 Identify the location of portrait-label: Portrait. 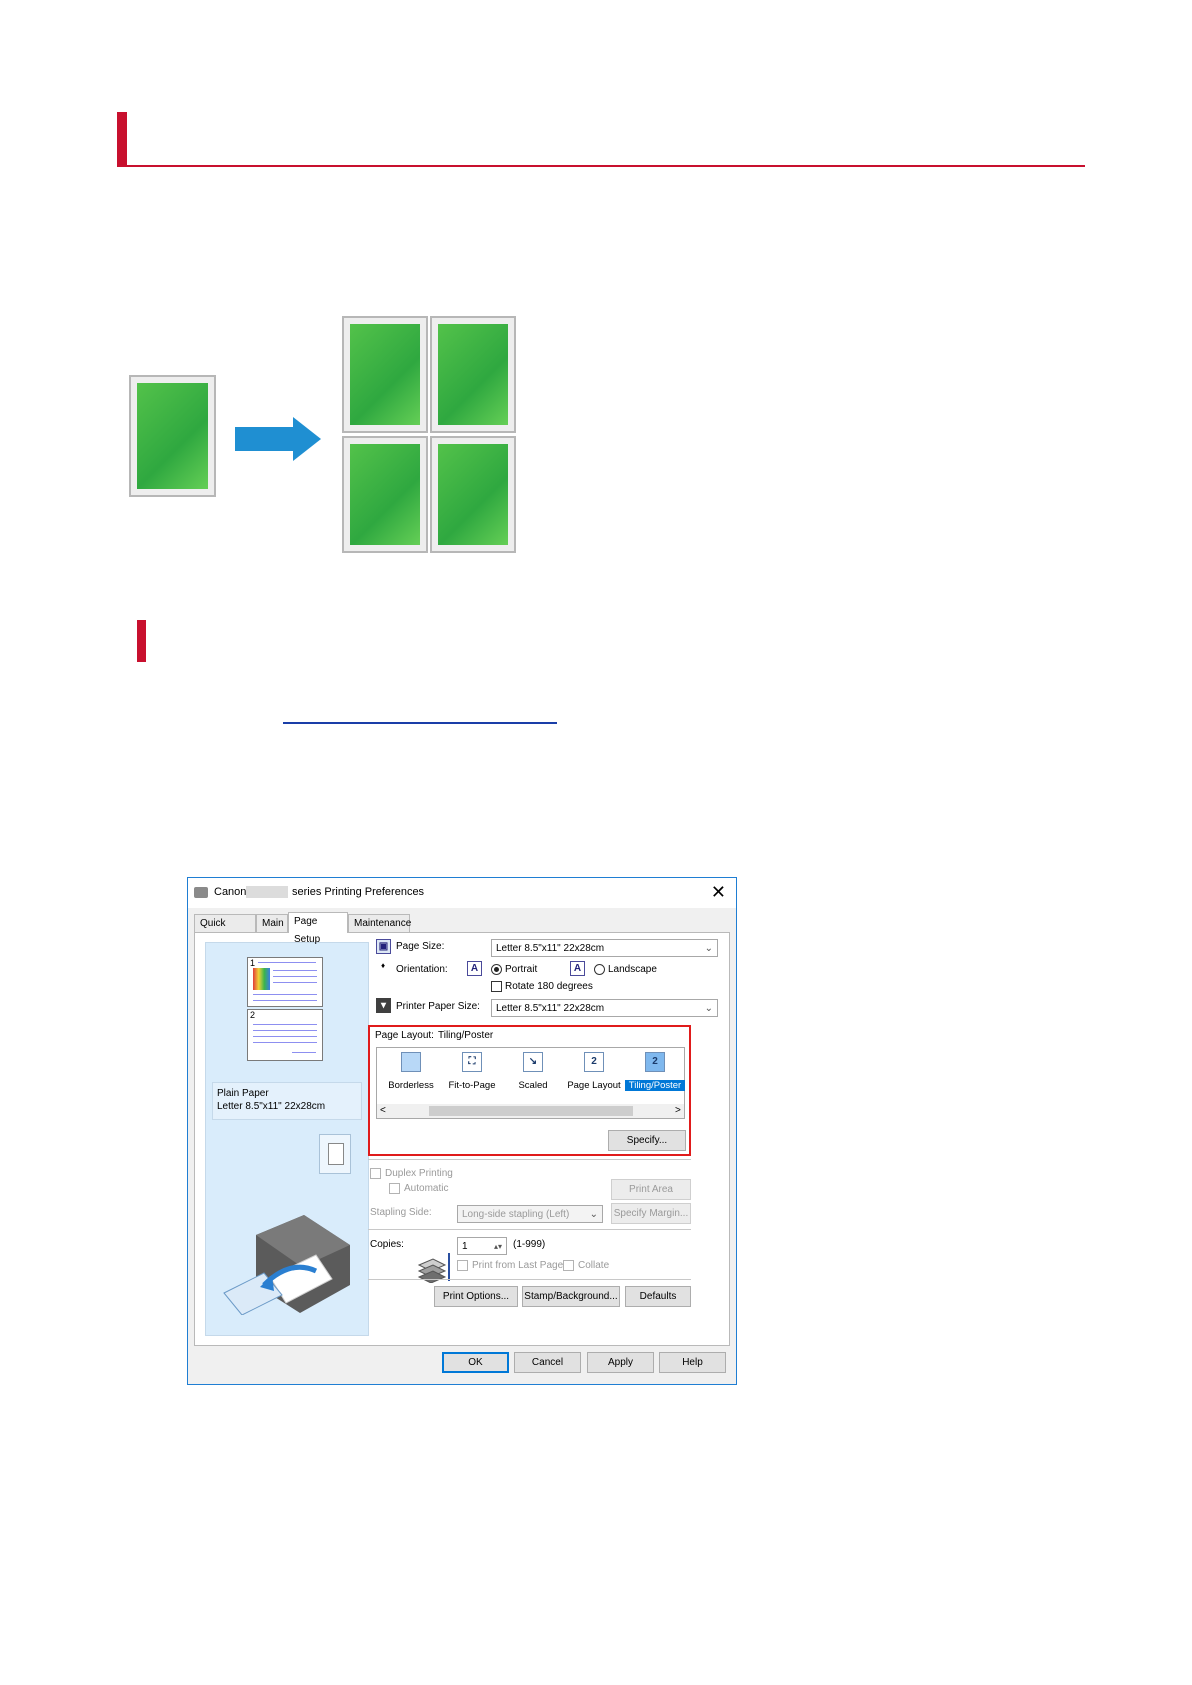
(521, 969).